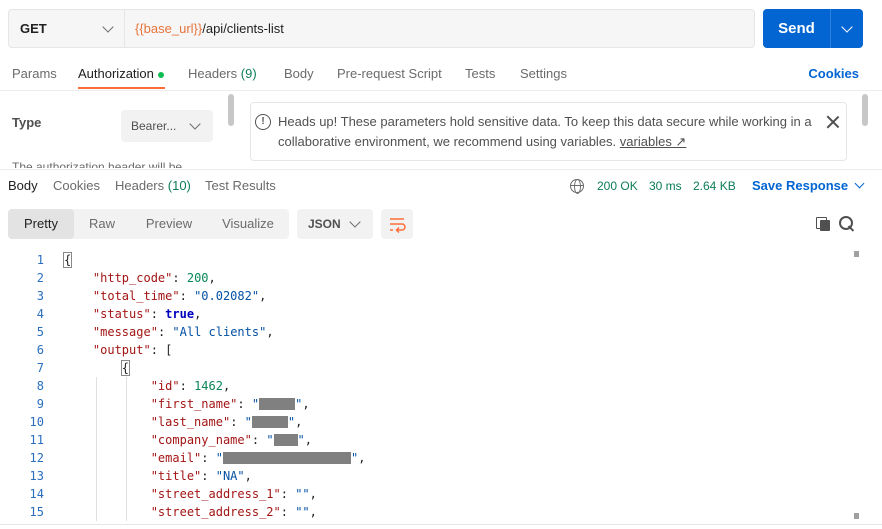 Image resolution: width=882 pixels, height=529 pixels. What do you see at coordinates (40, 404) in the screenshot?
I see `line-number: 9` at bounding box center [40, 404].